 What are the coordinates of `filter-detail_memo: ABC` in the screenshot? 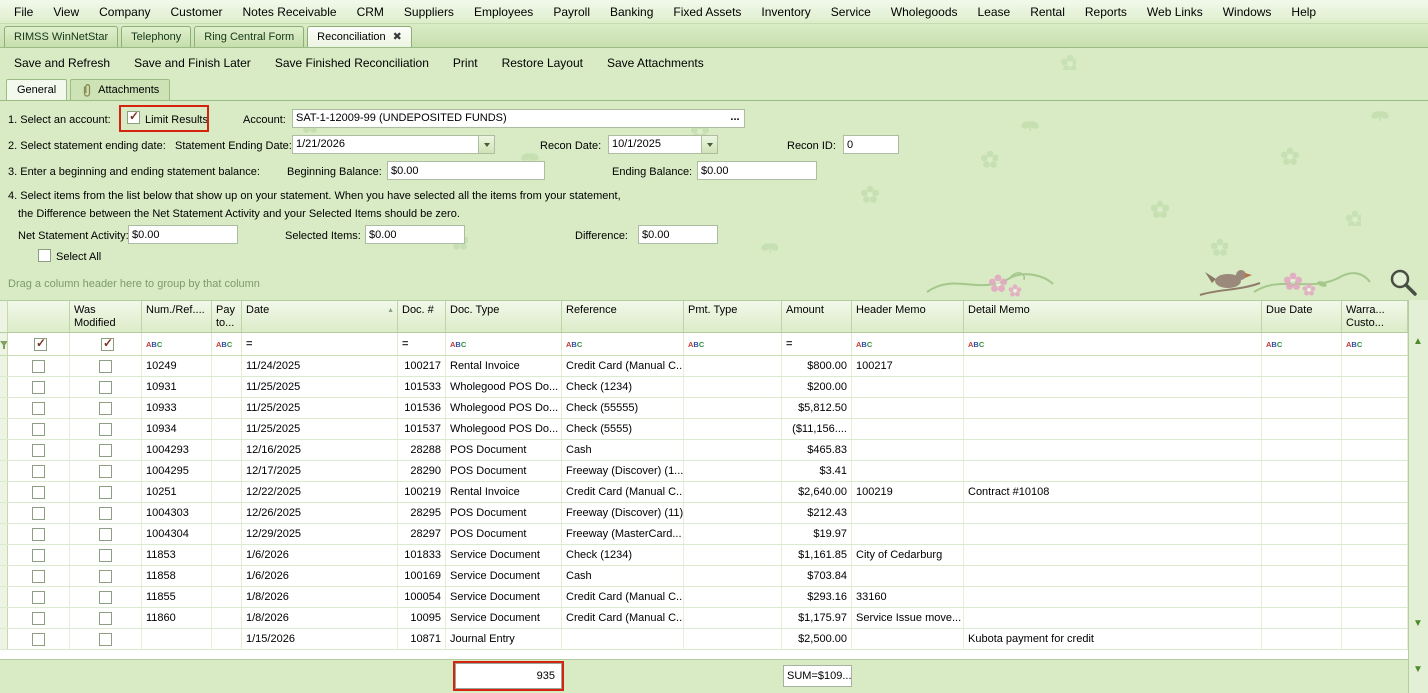 It's located at (1113, 344).